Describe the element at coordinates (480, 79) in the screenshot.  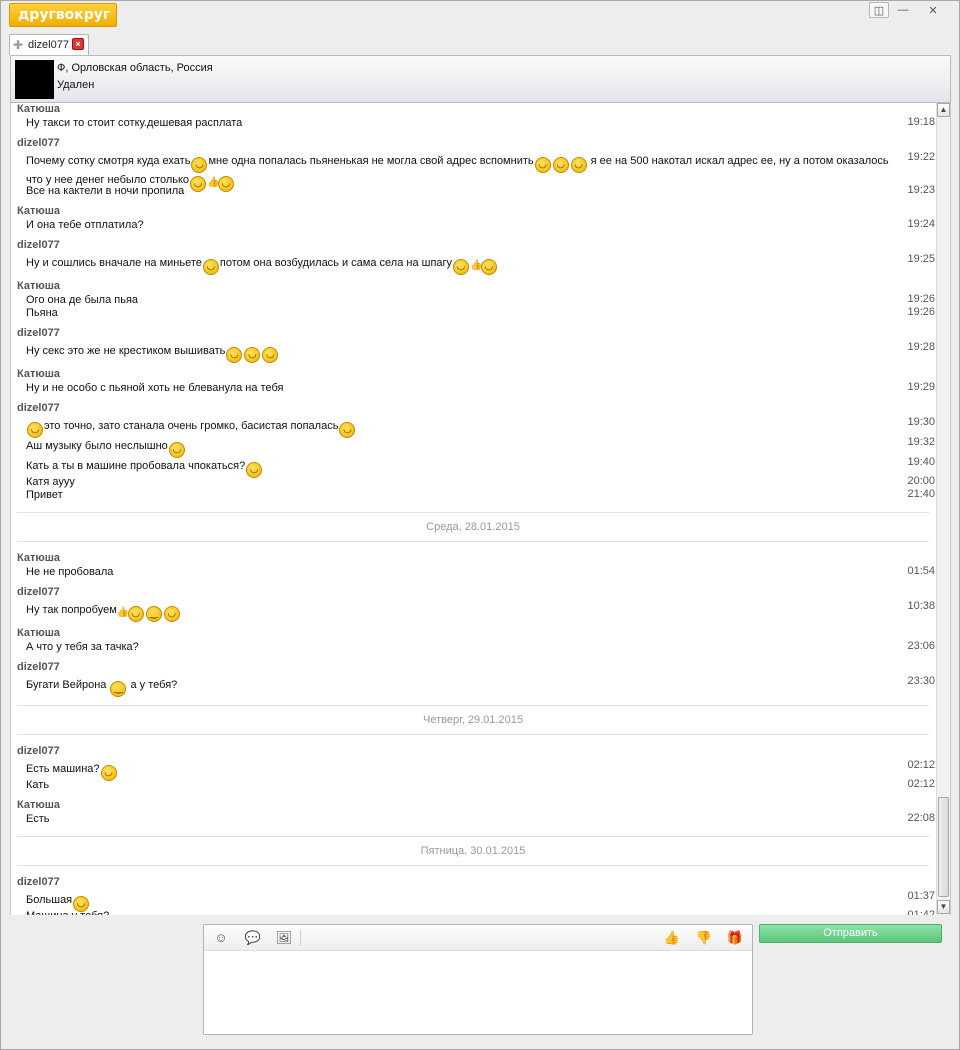
I see `contact-header: Ф, Орловская область, Россия Удален` at that location.